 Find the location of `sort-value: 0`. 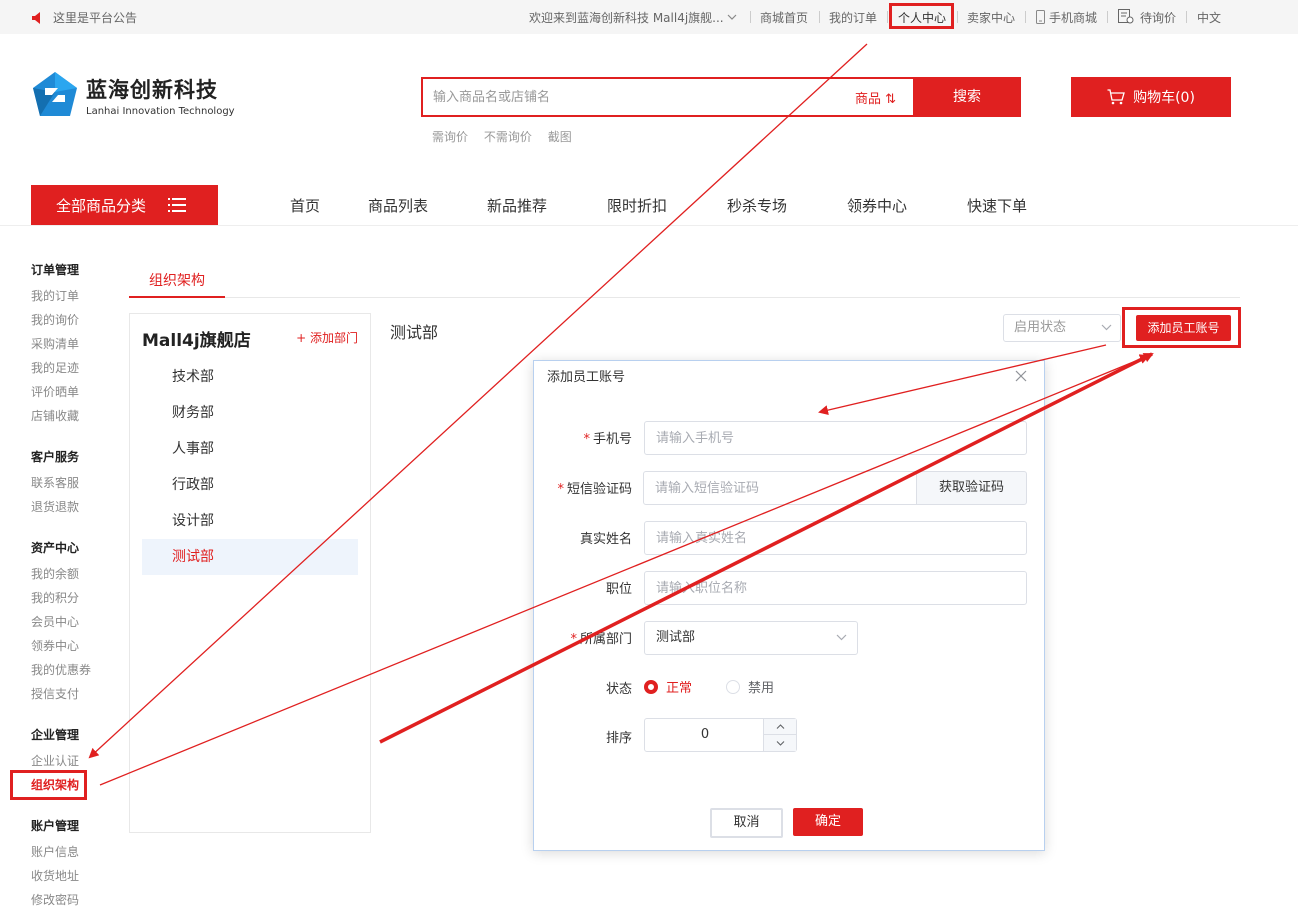

sort-value: 0 is located at coordinates (705, 735).